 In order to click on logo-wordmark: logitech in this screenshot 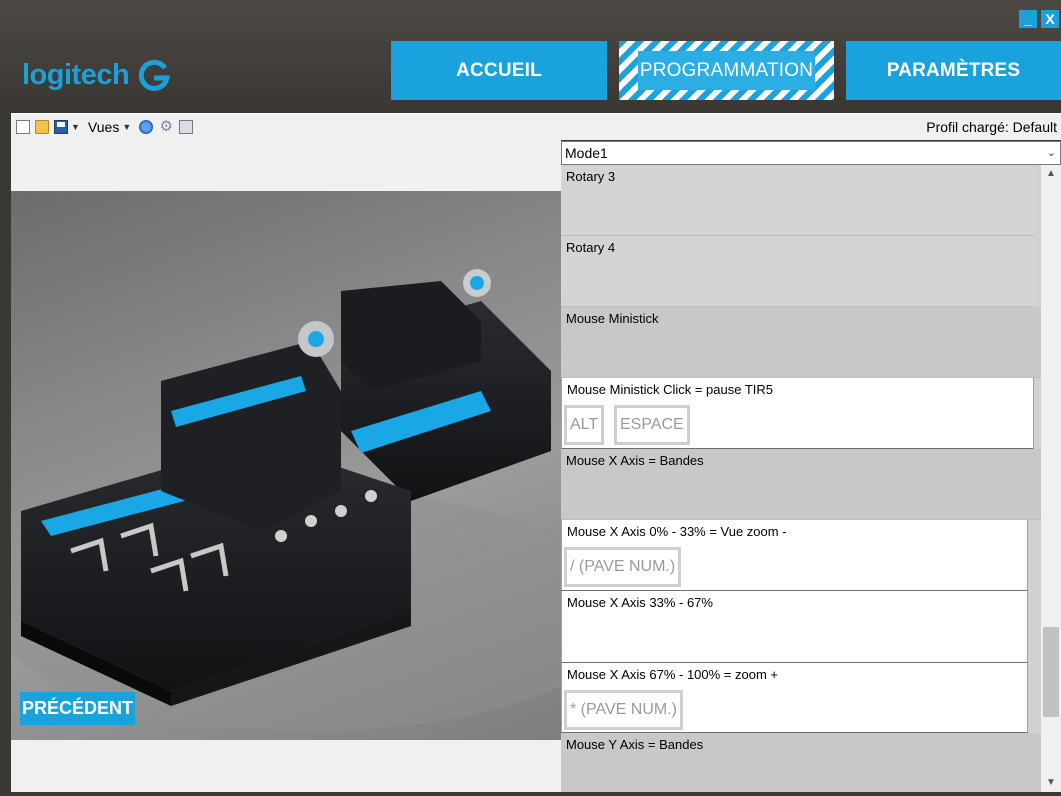, I will do `click(76, 74)`.